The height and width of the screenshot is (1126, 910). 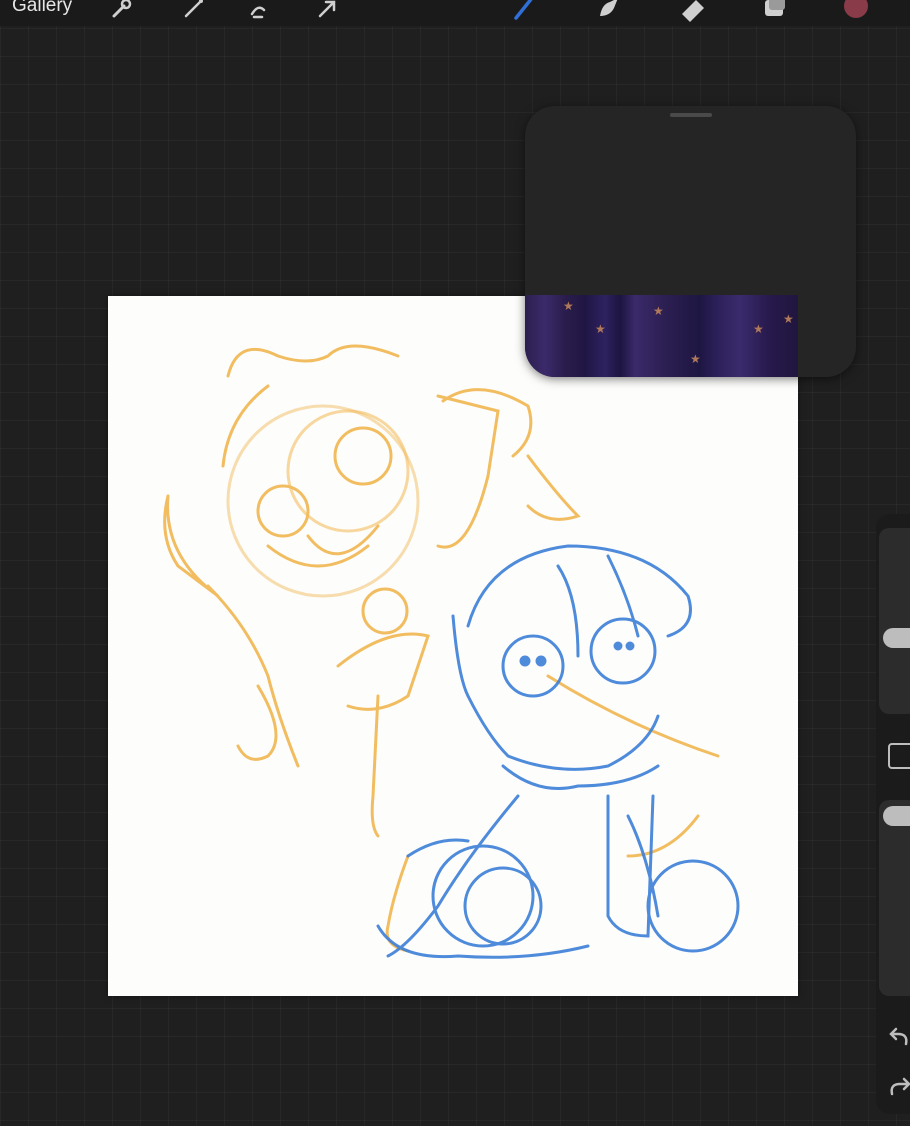 I want to click on reference-grabber, so click(x=691, y=115).